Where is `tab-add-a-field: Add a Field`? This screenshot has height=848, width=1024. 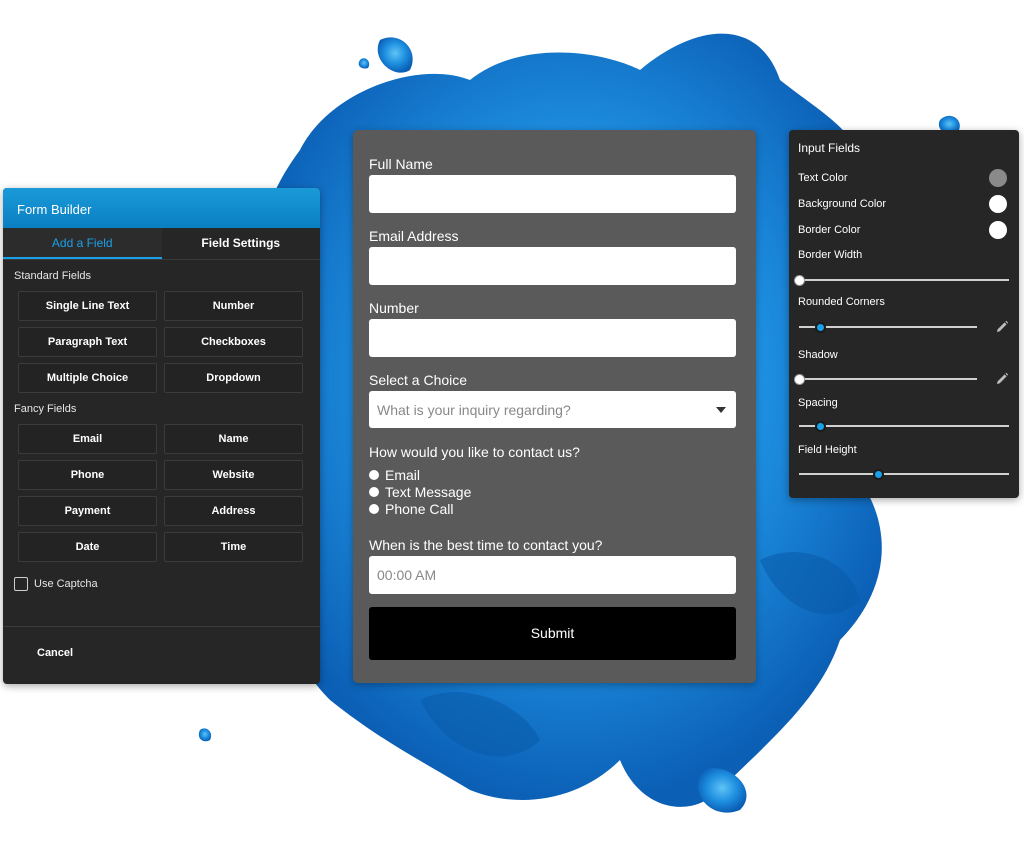 tab-add-a-field: Add a Field is located at coordinates (82, 243).